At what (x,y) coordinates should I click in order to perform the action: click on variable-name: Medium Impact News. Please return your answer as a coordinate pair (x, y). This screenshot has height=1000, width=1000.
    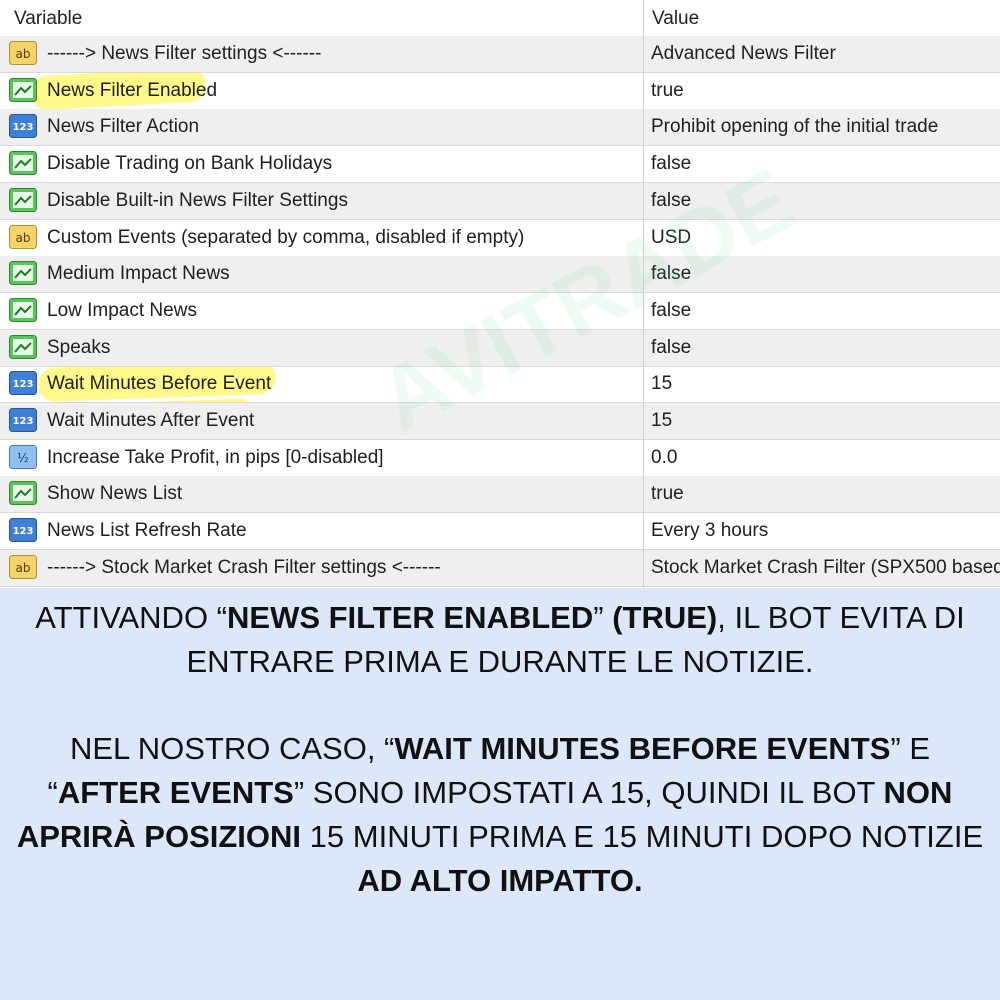
    Looking at the image, I should click on (138, 274).